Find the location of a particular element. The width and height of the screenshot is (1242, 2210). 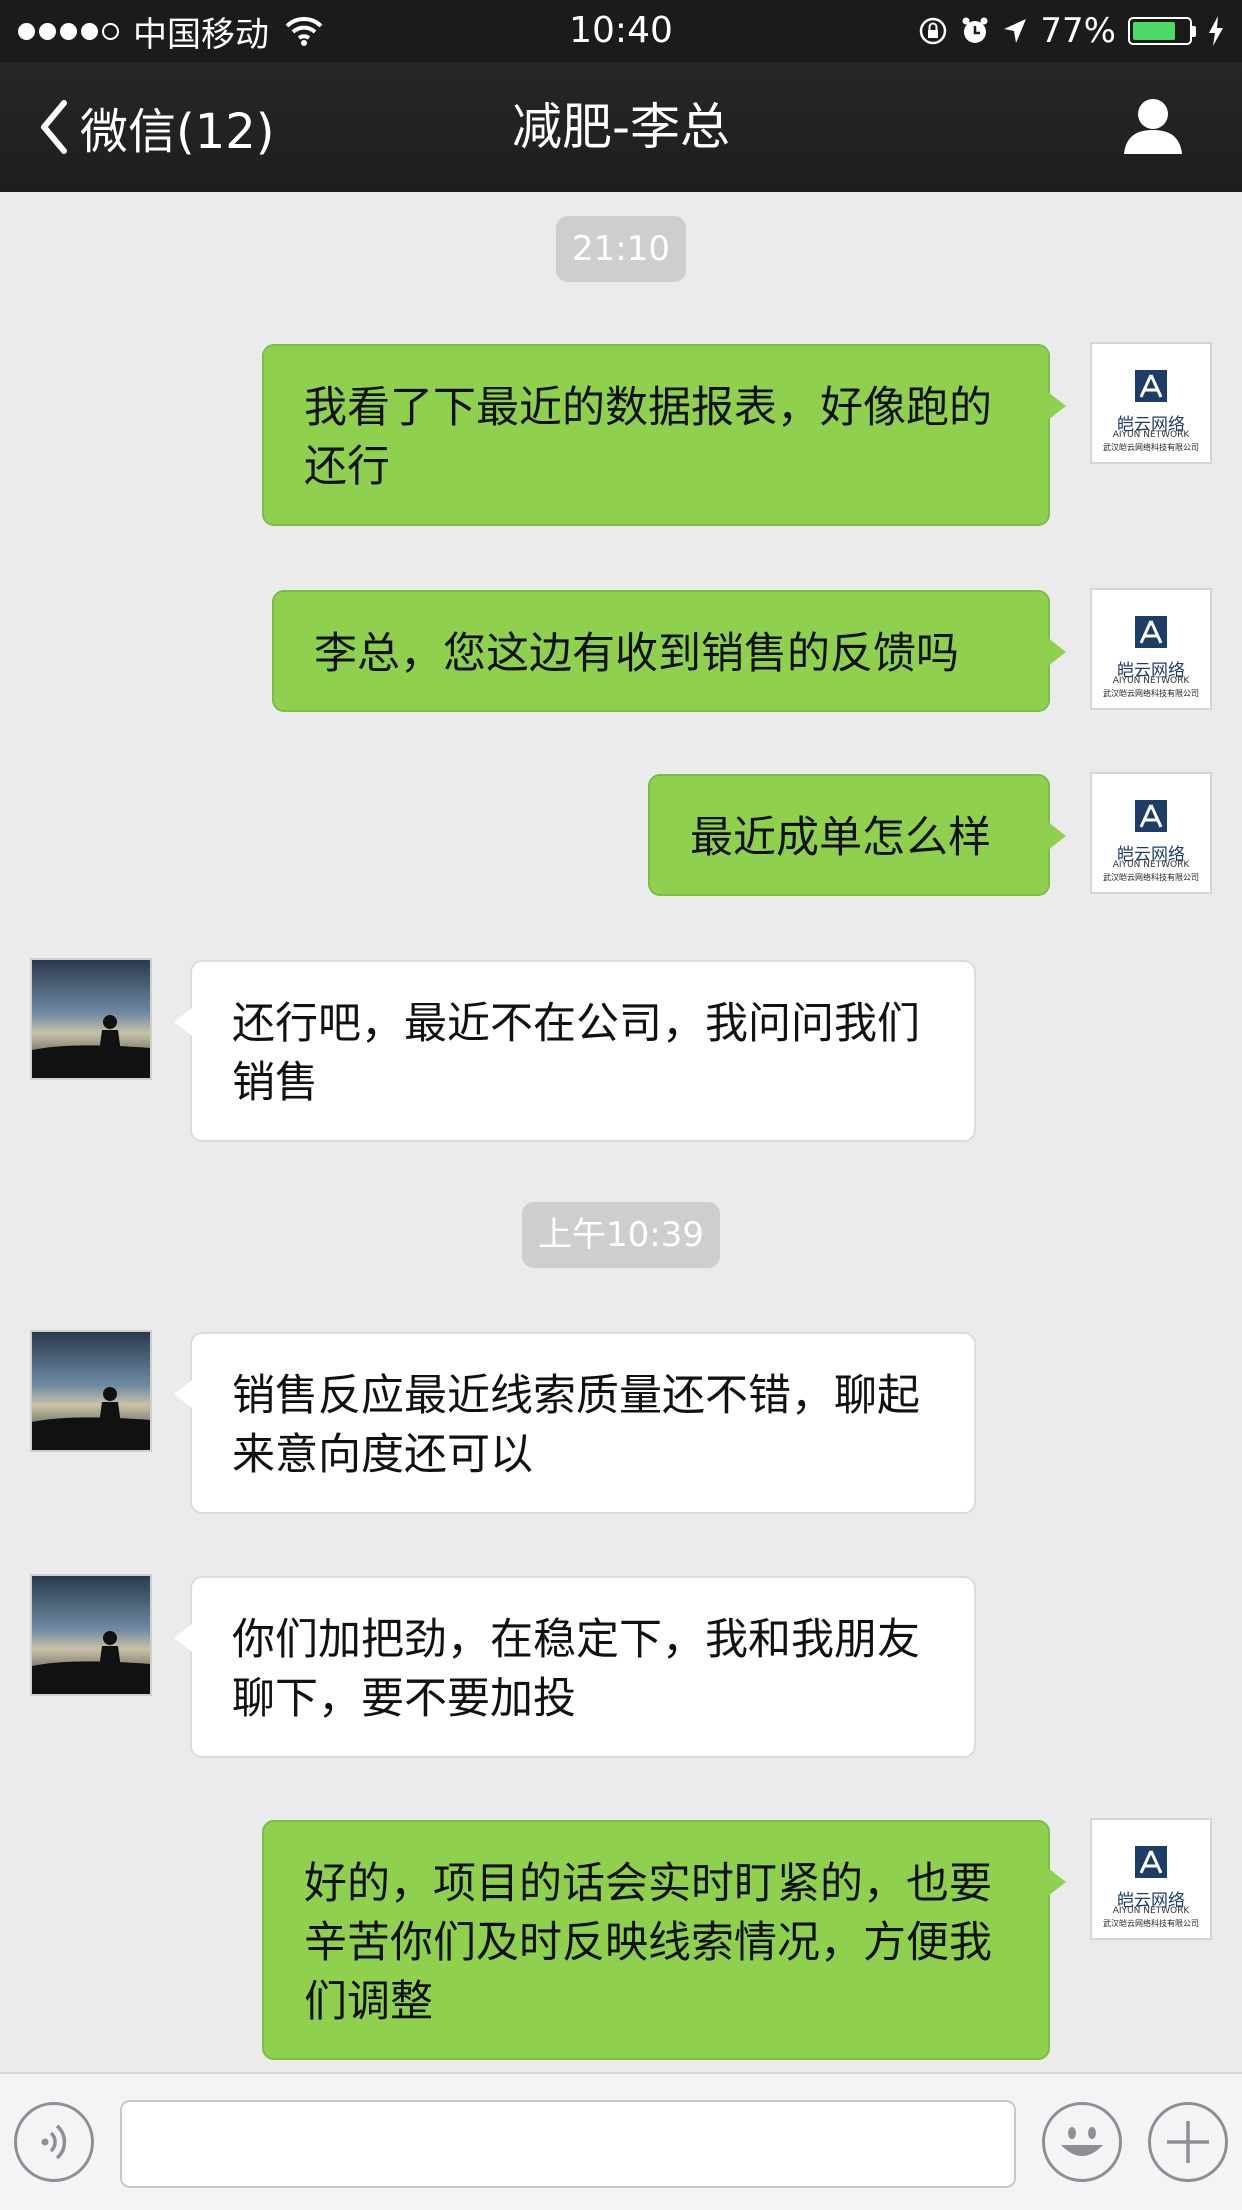

timestamp: 上午10:39 is located at coordinates (621, 1235).